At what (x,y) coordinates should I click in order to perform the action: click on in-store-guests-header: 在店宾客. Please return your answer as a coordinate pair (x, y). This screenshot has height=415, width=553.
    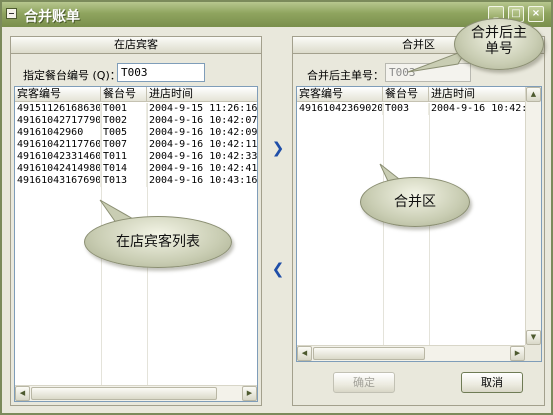
    Looking at the image, I should click on (136, 45).